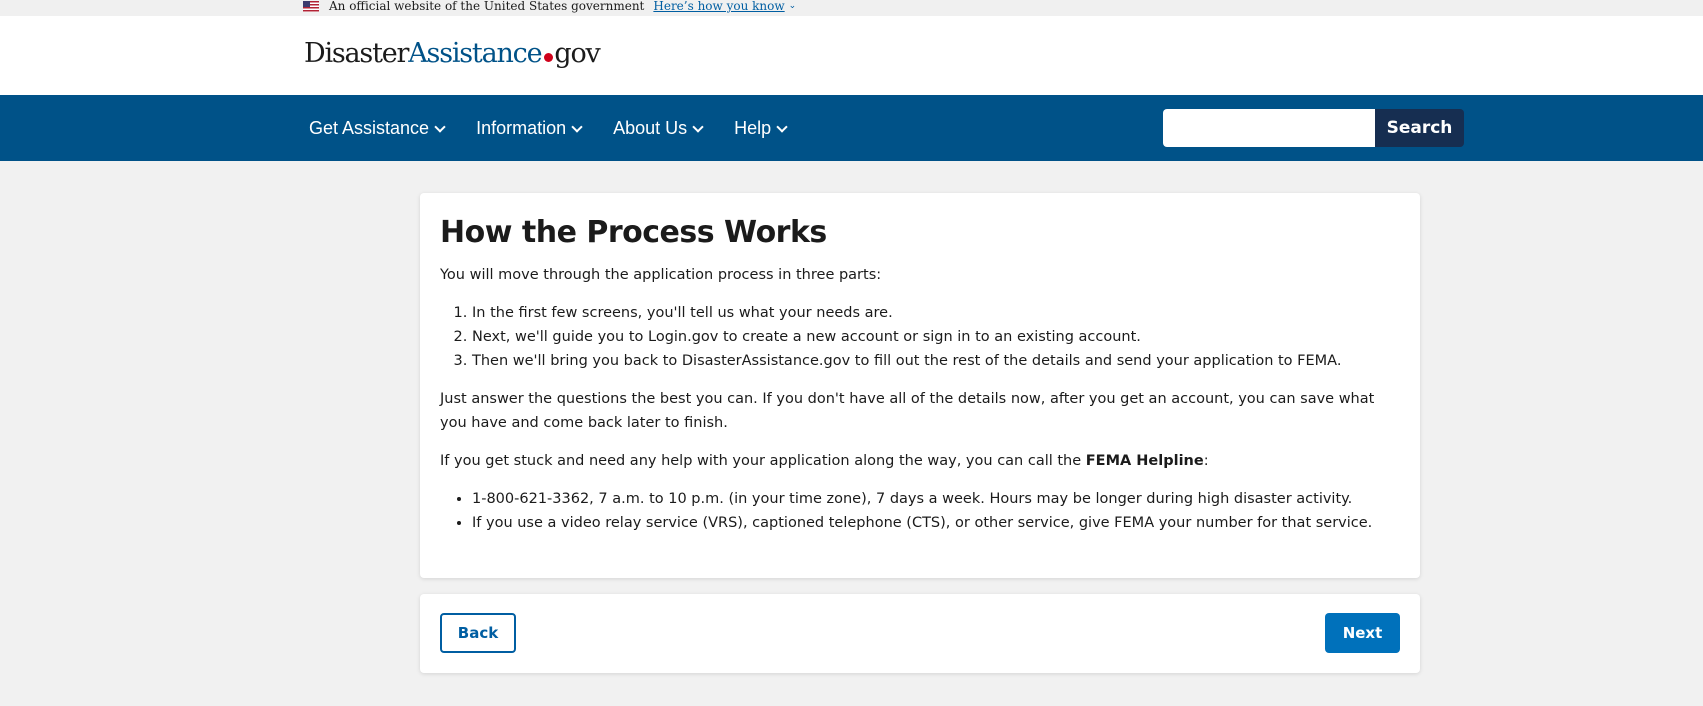 The width and height of the screenshot is (1703, 706). I want to click on back-button: Back, so click(478, 633).